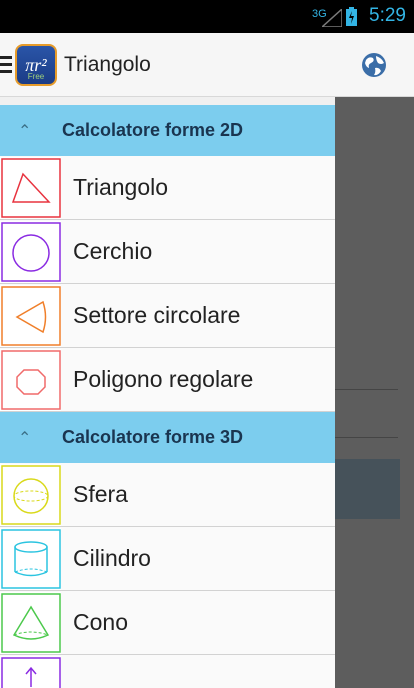  Describe the element at coordinates (153, 130) in the screenshot. I see `group-label: Calcolatore forme 2D` at that location.